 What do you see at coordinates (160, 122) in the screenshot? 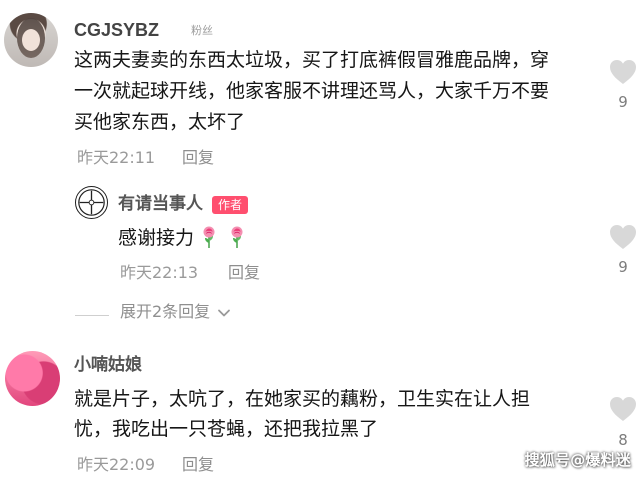
I see `comment-line-3: 买他家东西，太坏了` at bounding box center [160, 122].